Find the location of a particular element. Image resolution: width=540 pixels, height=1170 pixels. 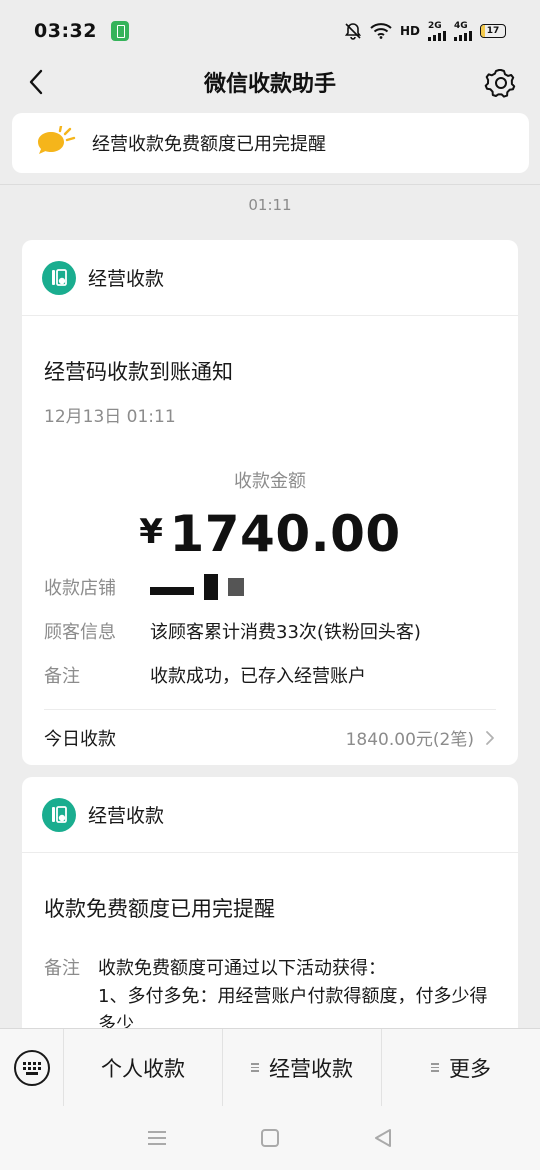

remark-value: 收款成功，已存入经营账户 is located at coordinates (258, 676).